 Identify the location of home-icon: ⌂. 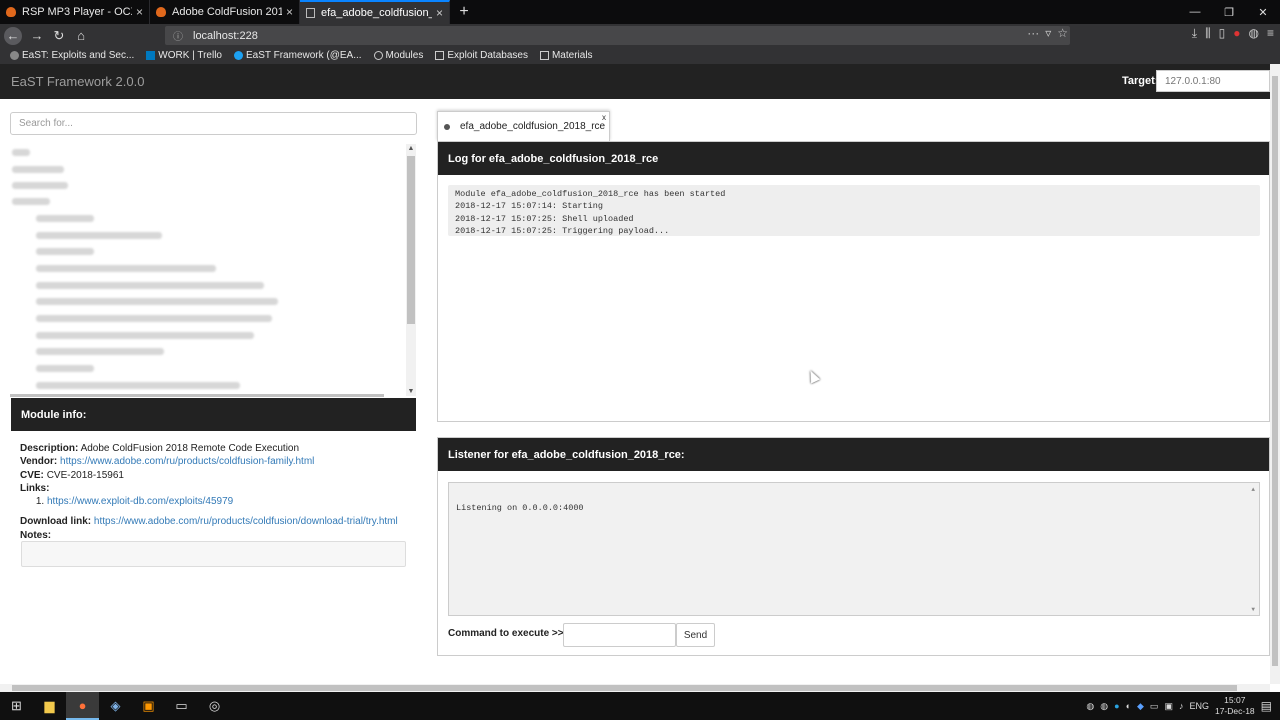
(81, 36).